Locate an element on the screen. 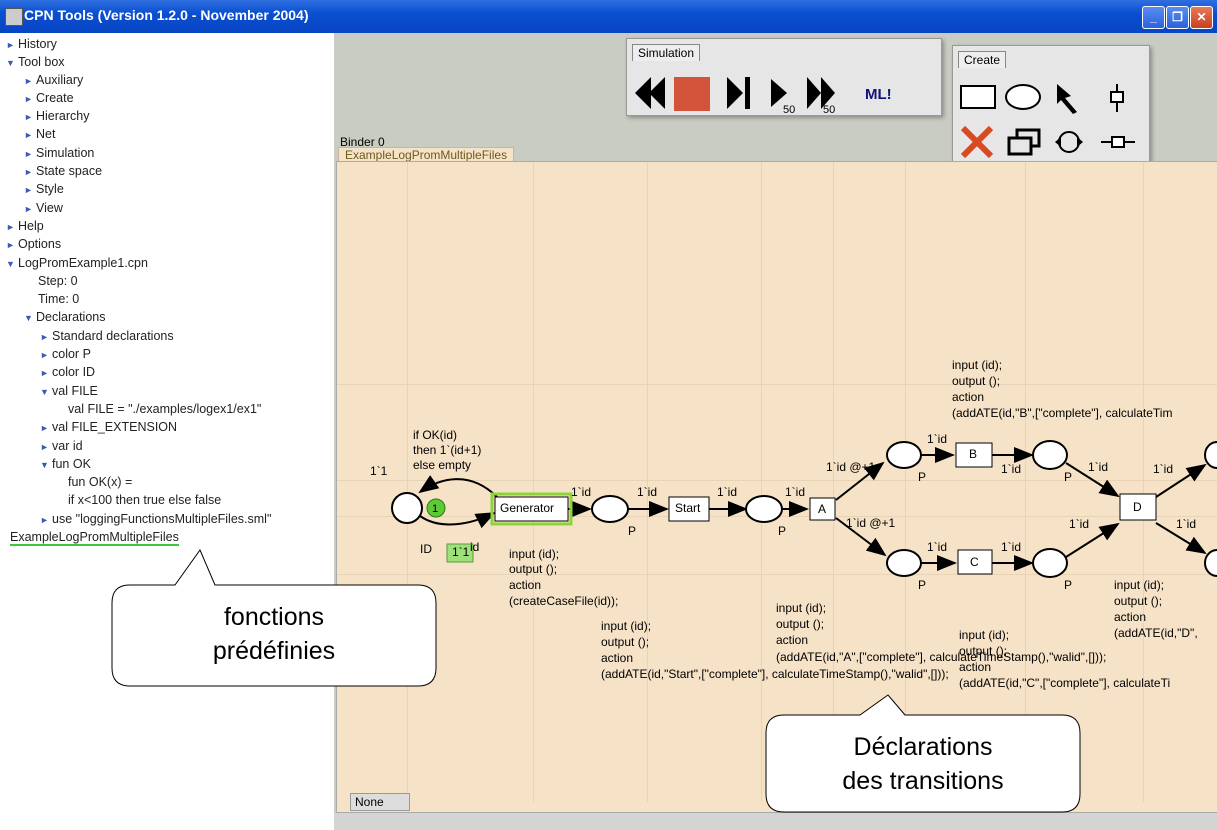 Image resolution: width=1217 pixels, height=830 pixels. fusion-set-icon is located at coordinates (1118, 142).